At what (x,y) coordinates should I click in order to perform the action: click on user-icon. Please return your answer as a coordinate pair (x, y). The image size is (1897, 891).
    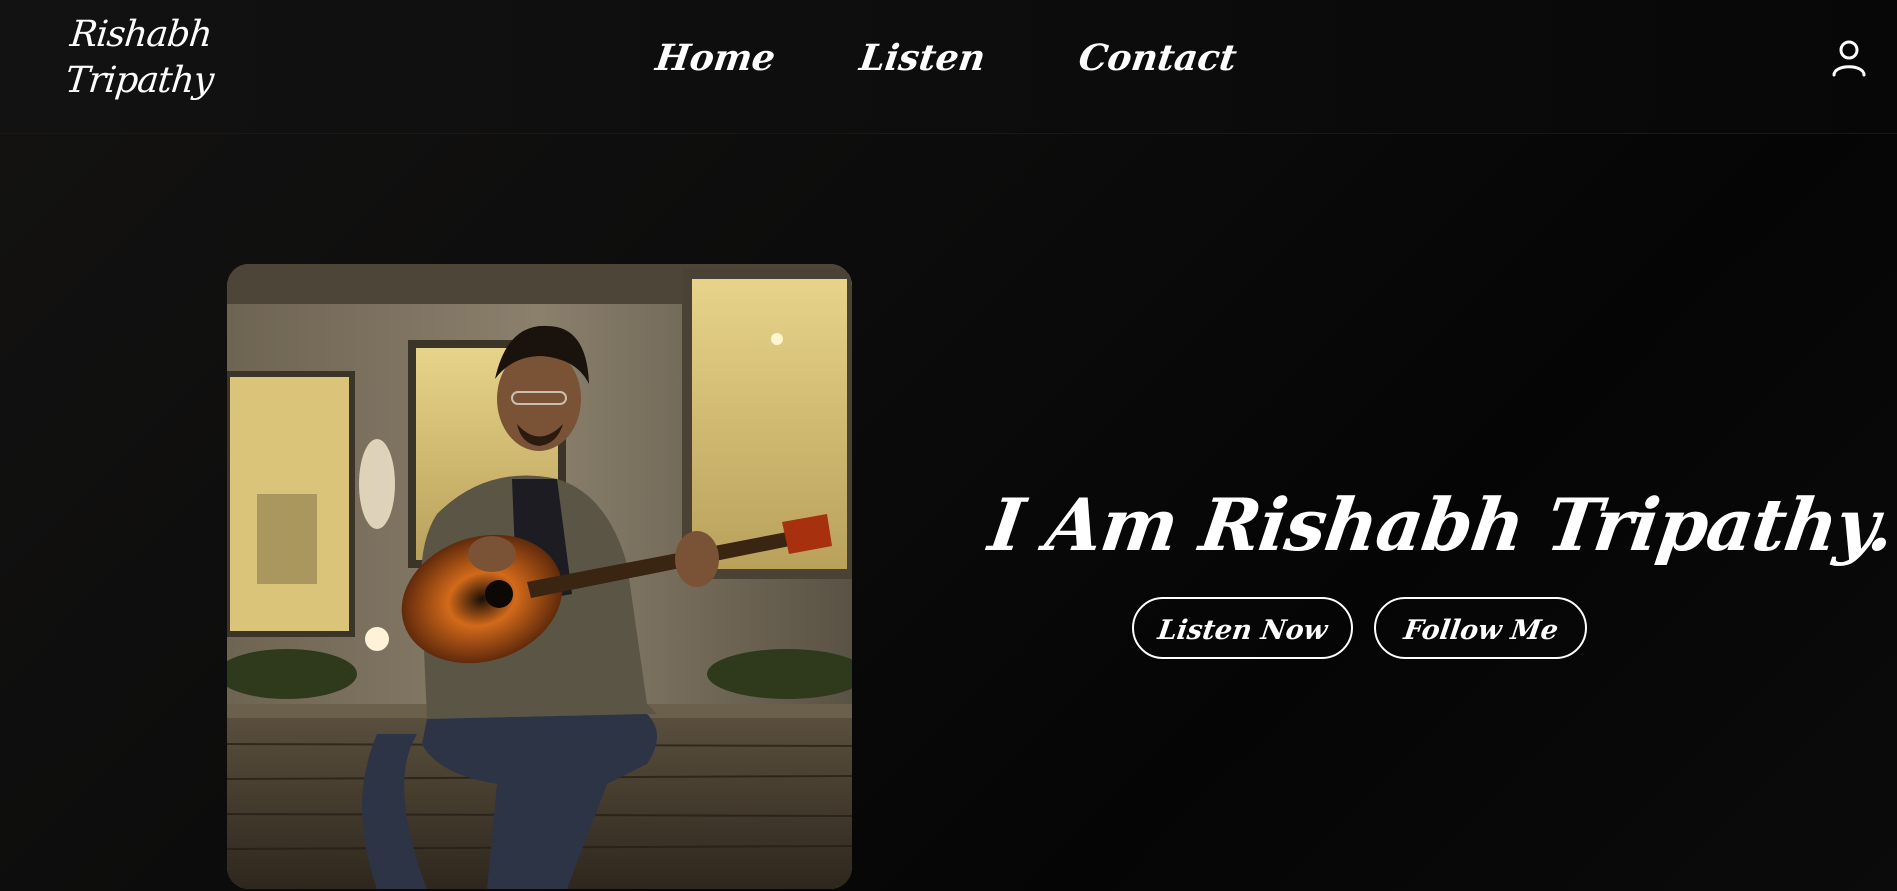
    Looking at the image, I should click on (1849, 58).